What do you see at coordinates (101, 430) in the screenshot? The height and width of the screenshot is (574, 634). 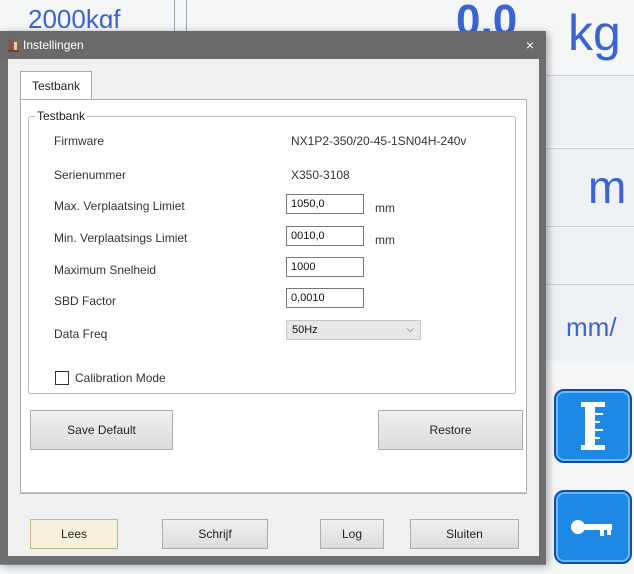 I see `save-default-button: Save Default` at bounding box center [101, 430].